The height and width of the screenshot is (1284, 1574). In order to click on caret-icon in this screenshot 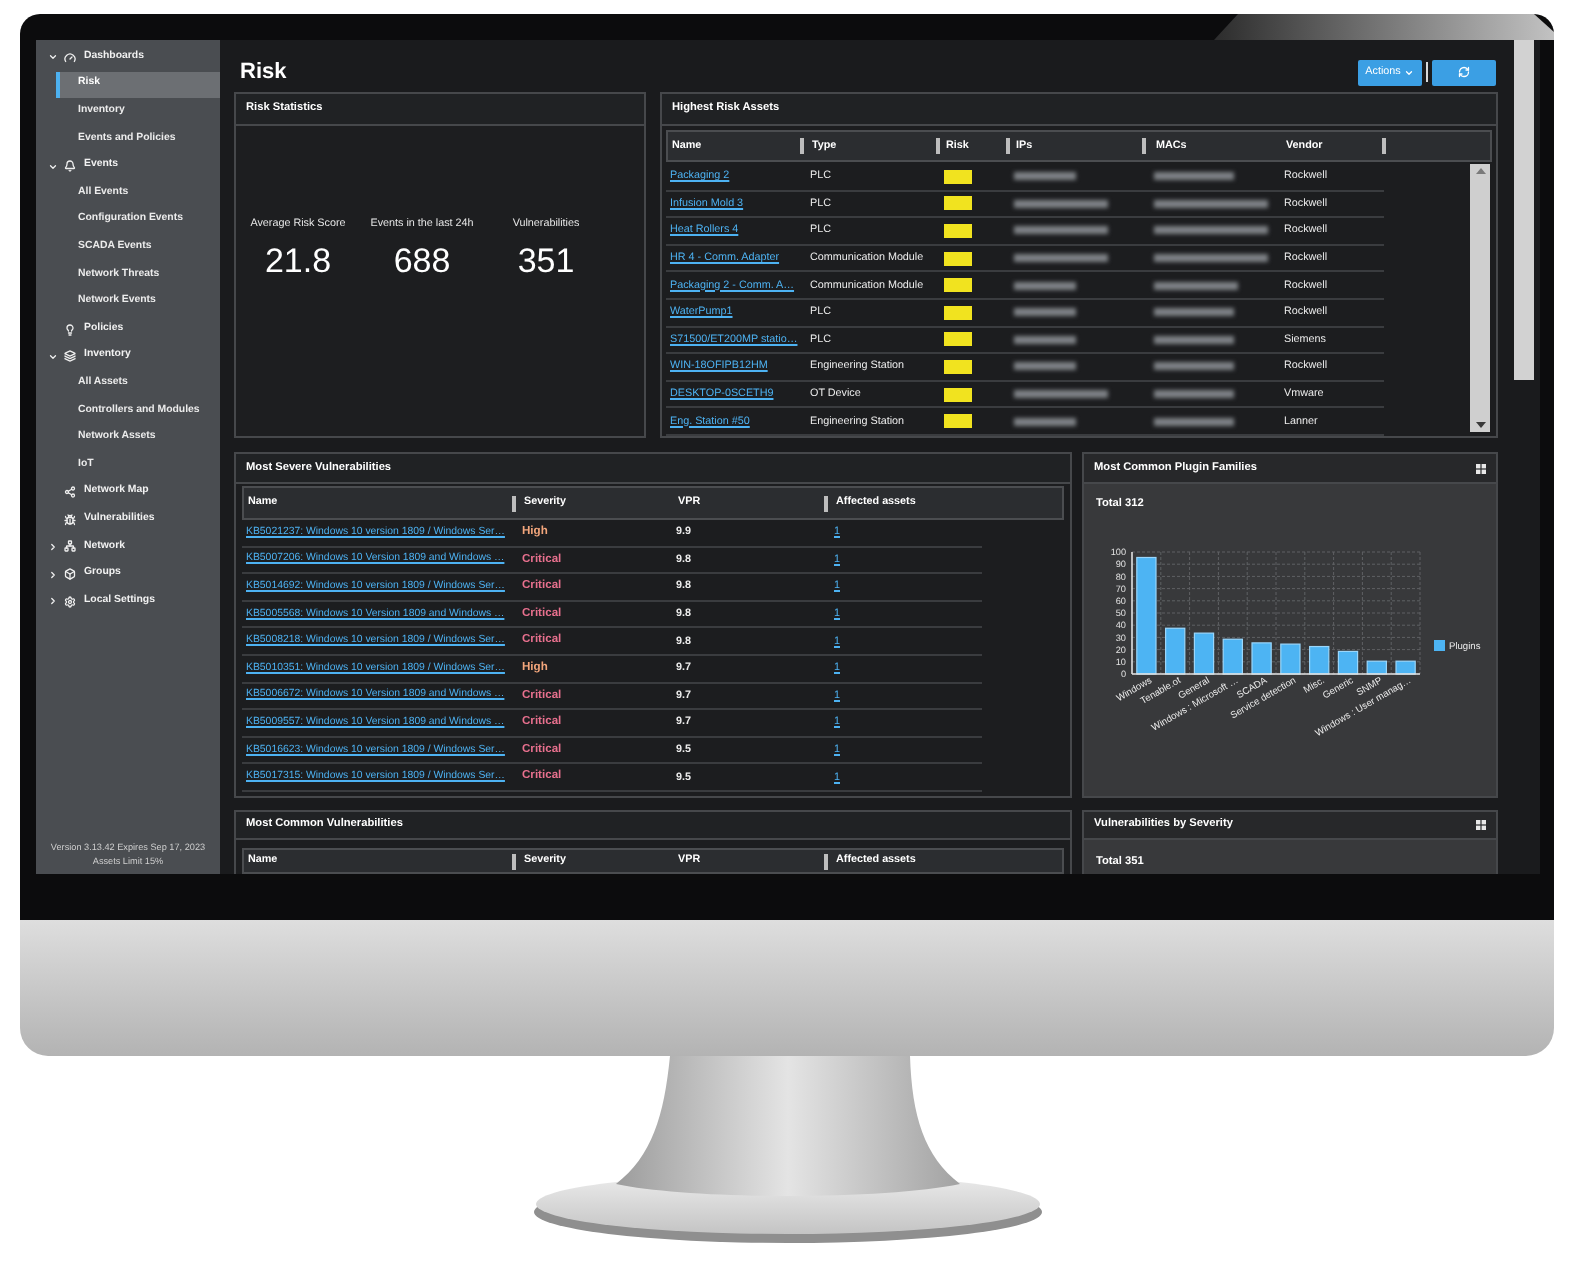, I will do `click(1409, 72)`.